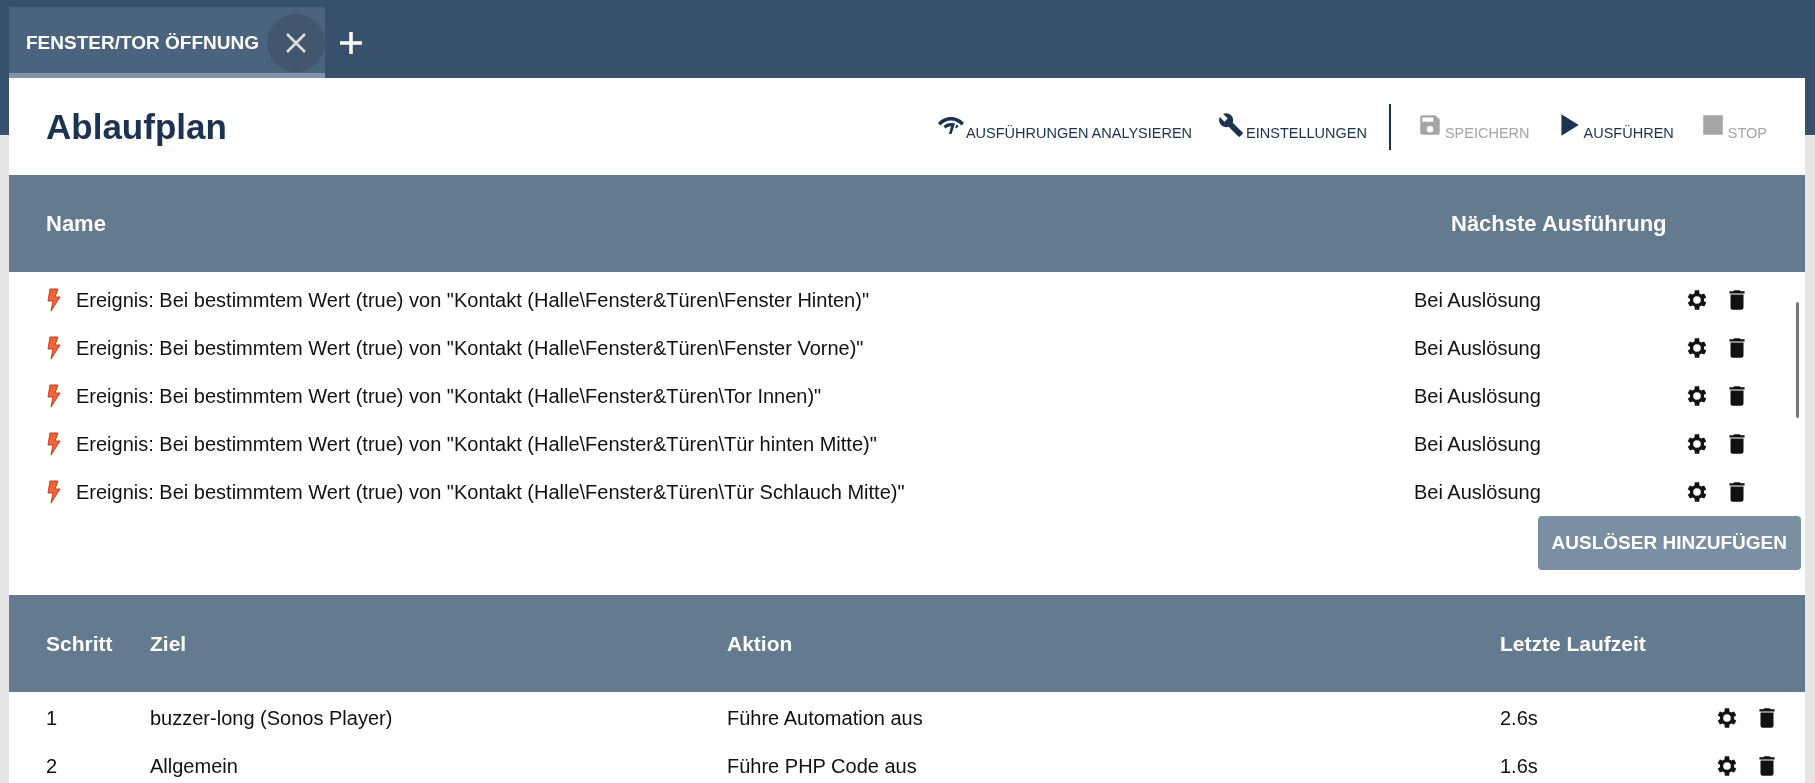 This screenshot has height=783, width=1815. I want to click on table-cell-text: 2.6s, so click(1519, 718).